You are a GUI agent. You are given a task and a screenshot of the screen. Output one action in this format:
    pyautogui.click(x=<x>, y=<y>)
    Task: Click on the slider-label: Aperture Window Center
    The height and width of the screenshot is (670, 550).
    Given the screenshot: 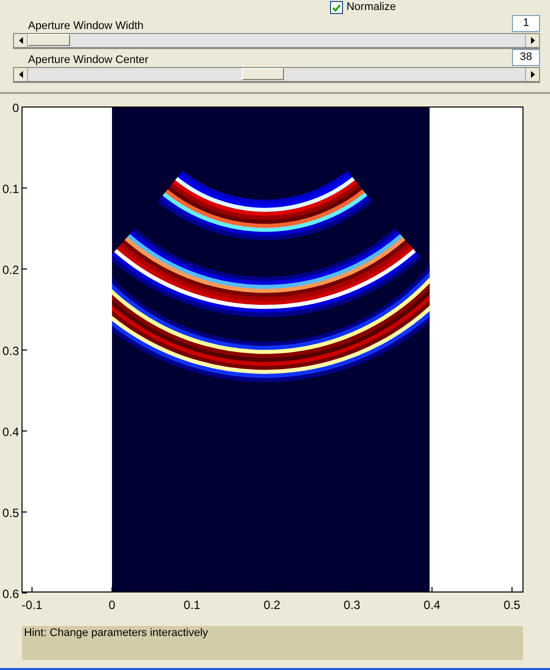 What is the action you would take?
    pyautogui.click(x=88, y=60)
    